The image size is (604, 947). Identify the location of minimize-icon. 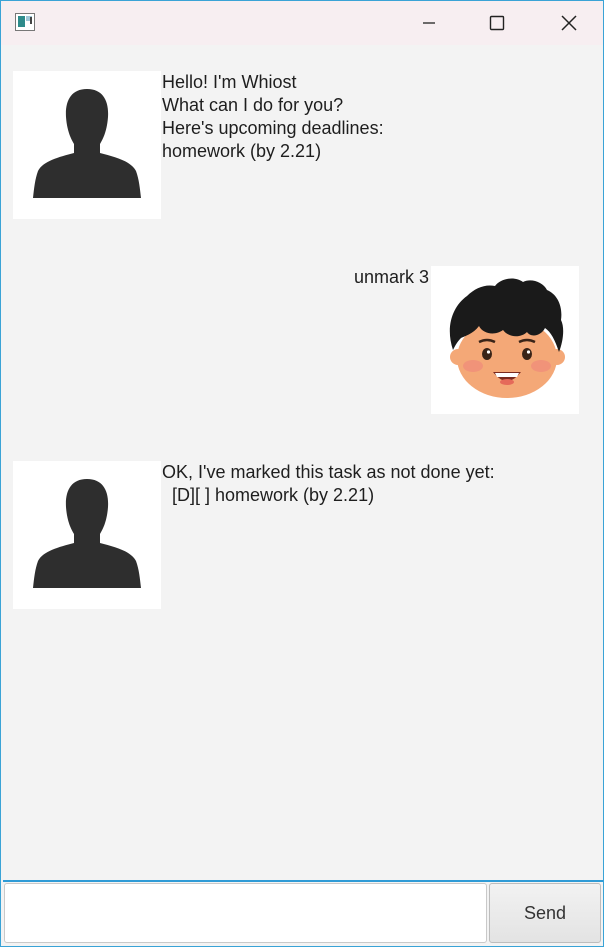
(429, 23).